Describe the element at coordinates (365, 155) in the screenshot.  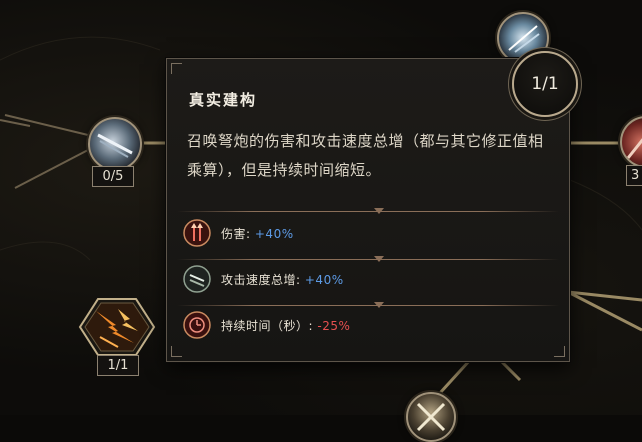
I see `tooltip-description: 召唤弩炮的伤害和攻击速度总增（都与其它修正值相乘算），但是持续时间缩短。` at that location.